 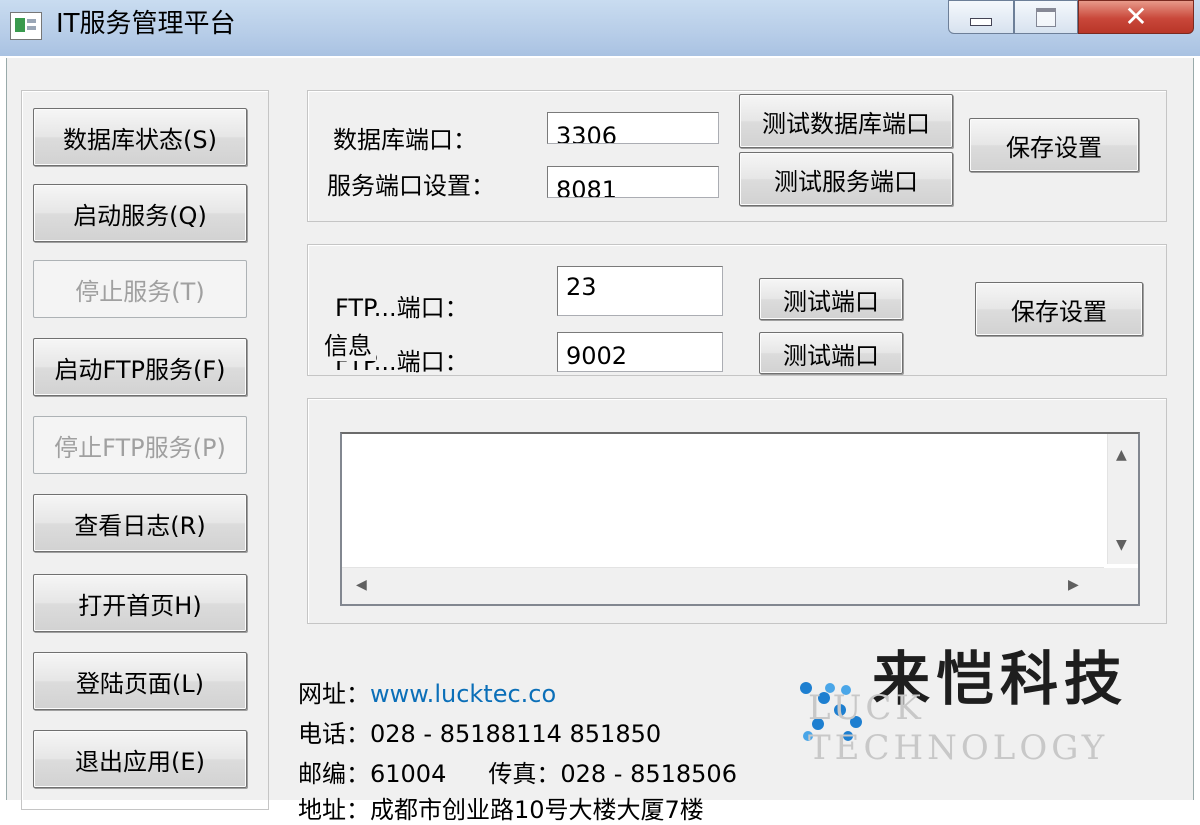 What do you see at coordinates (411, 186) in the screenshot?
I see `service-port-label: 服务端口设置：` at bounding box center [411, 186].